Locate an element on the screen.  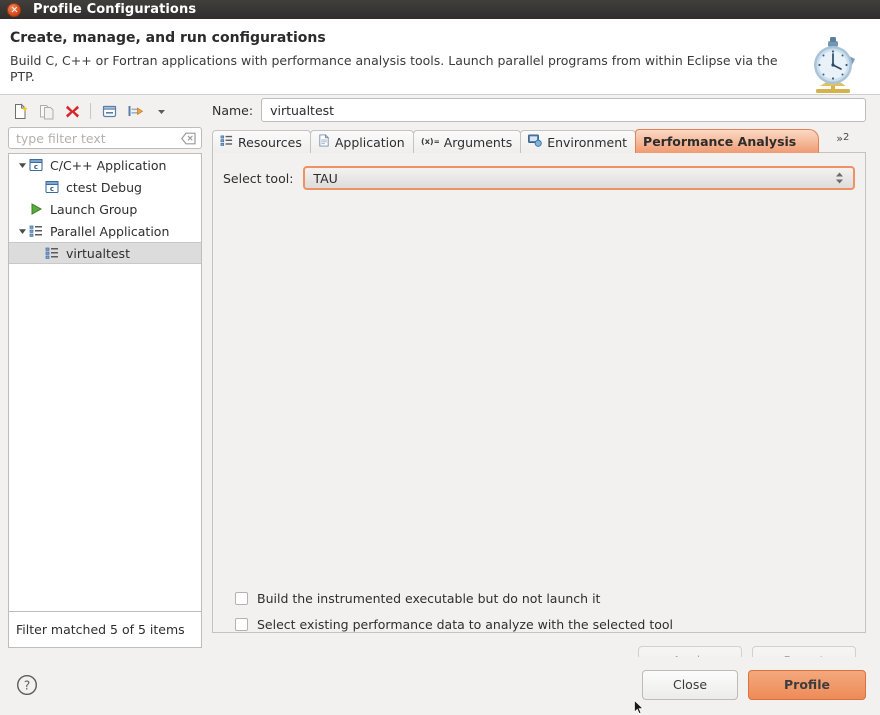
tab-label: Application is located at coordinates (369, 142).